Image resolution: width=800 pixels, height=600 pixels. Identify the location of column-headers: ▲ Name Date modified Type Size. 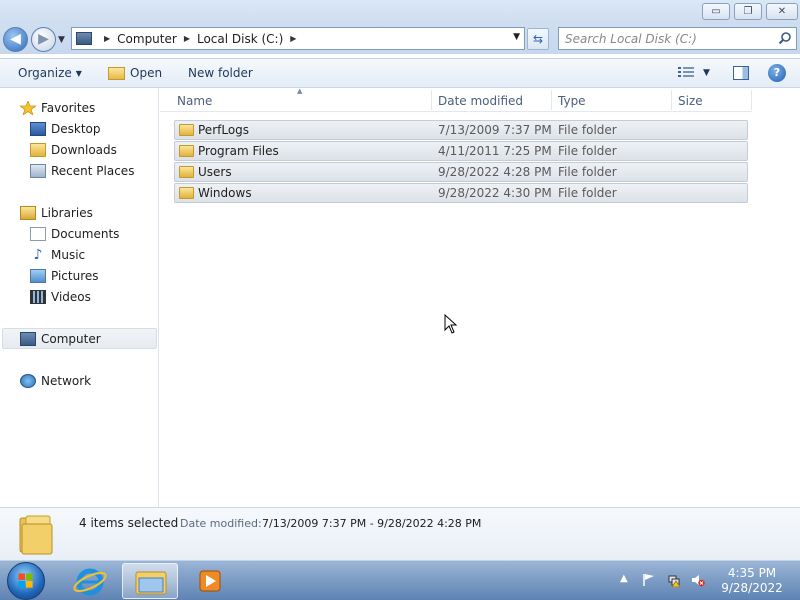
(456, 99).